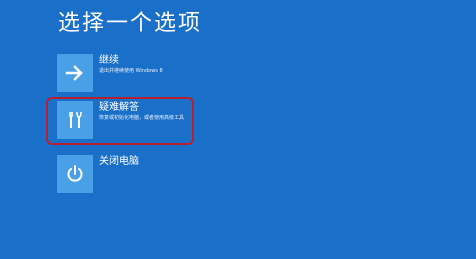 The image size is (476, 259). What do you see at coordinates (109, 60) in the screenshot?
I see `continue-label: 继续` at bounding box center [109, 60].